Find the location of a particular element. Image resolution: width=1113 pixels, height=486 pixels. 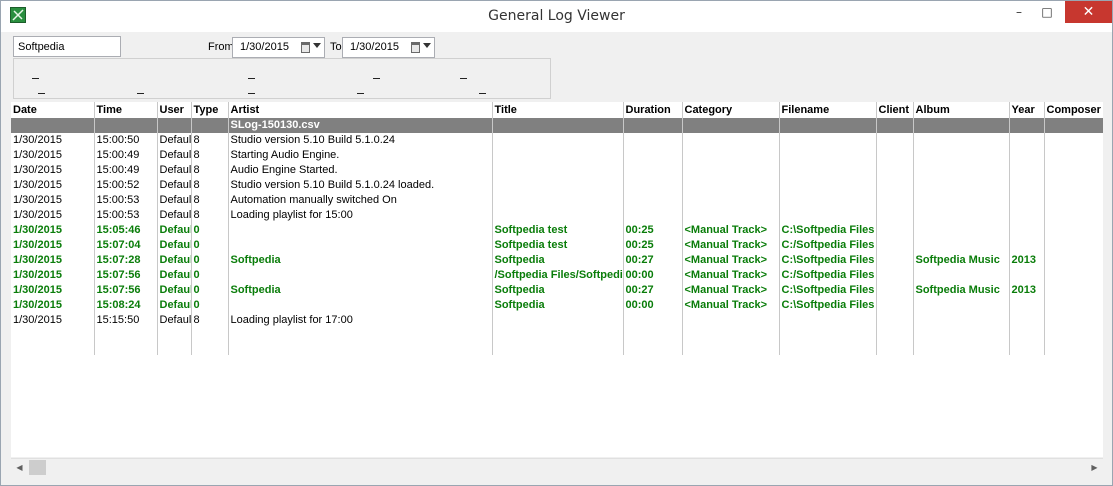

column-header-year: Year is located at coordinates (1027, 110).